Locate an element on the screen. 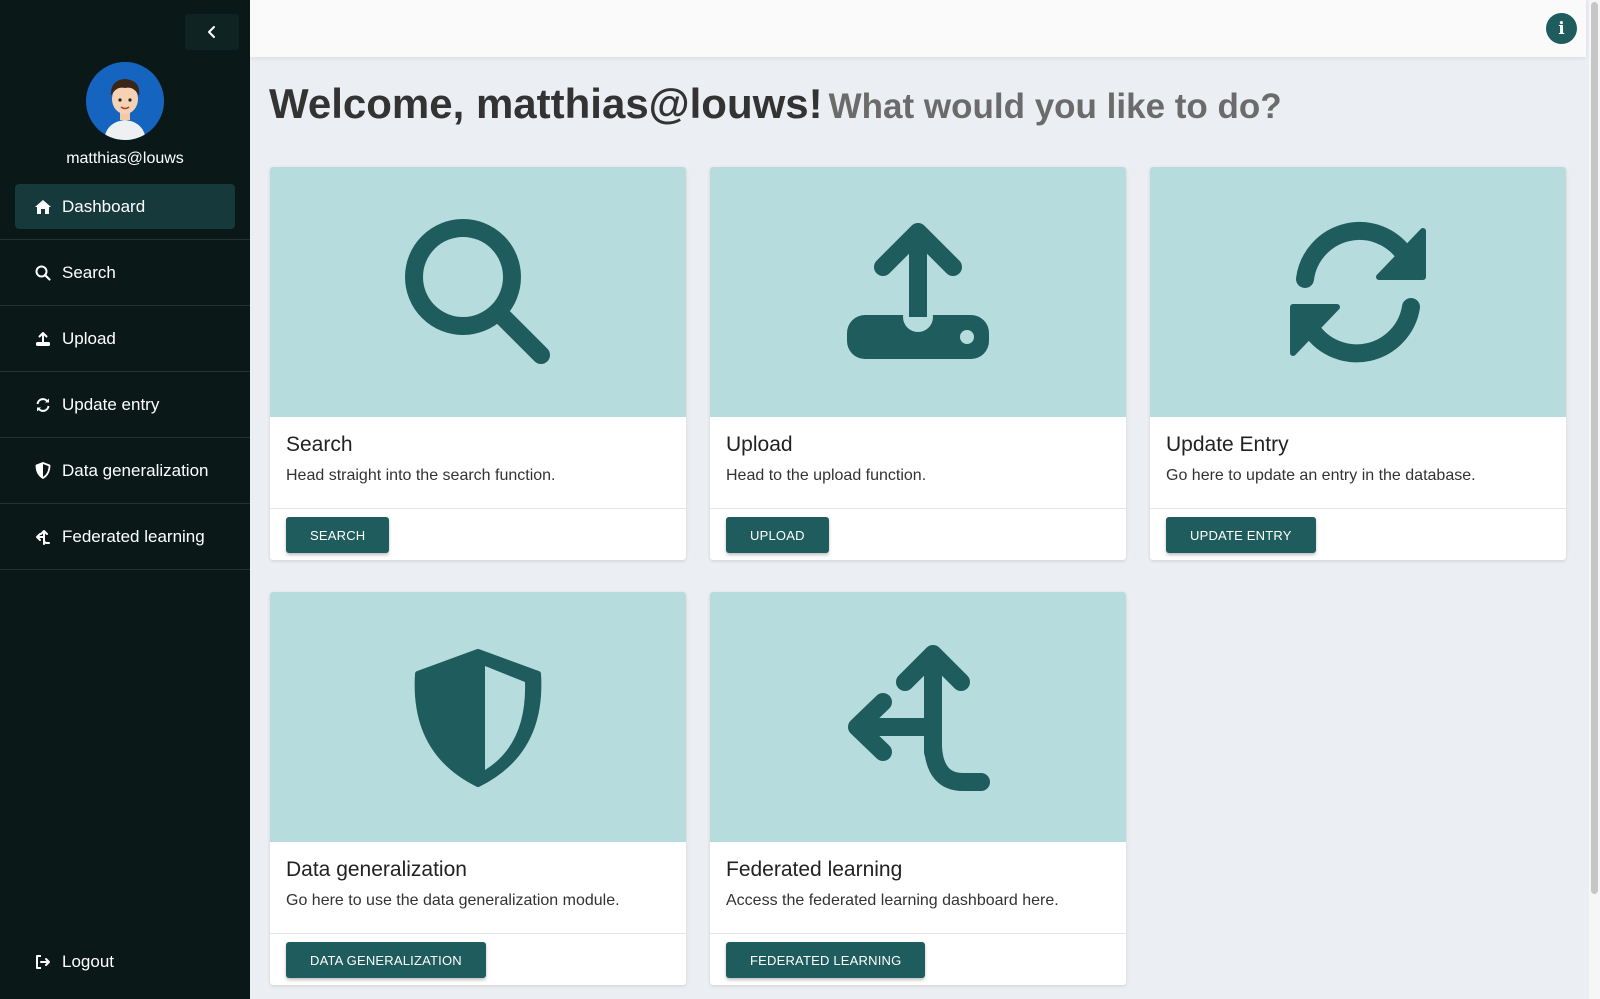 Image resolution: width=1600 pixels, height=999 pixels. top-bar is located at coordinates (918, 28).